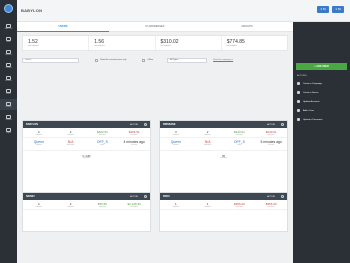 This screenshot has width=350, height=263. Describe the element at coordinates (63, 27) in the screenshot. I see `tab-users: USERS` at that location.